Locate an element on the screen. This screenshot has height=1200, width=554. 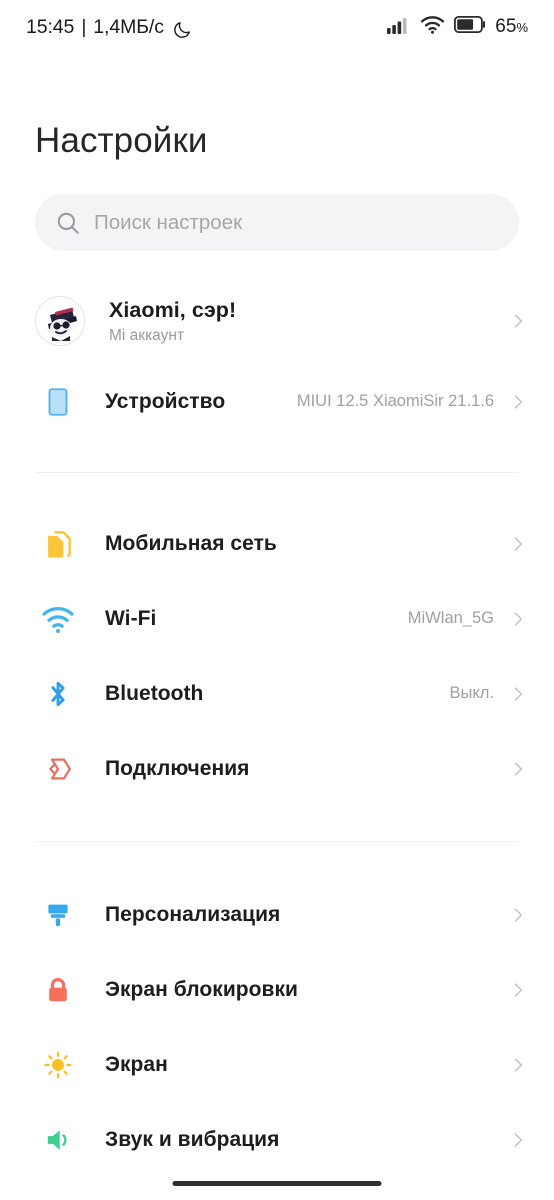
settings-item-sound-vibration: Звук и вибрация is located at coordinates (277, 1139).